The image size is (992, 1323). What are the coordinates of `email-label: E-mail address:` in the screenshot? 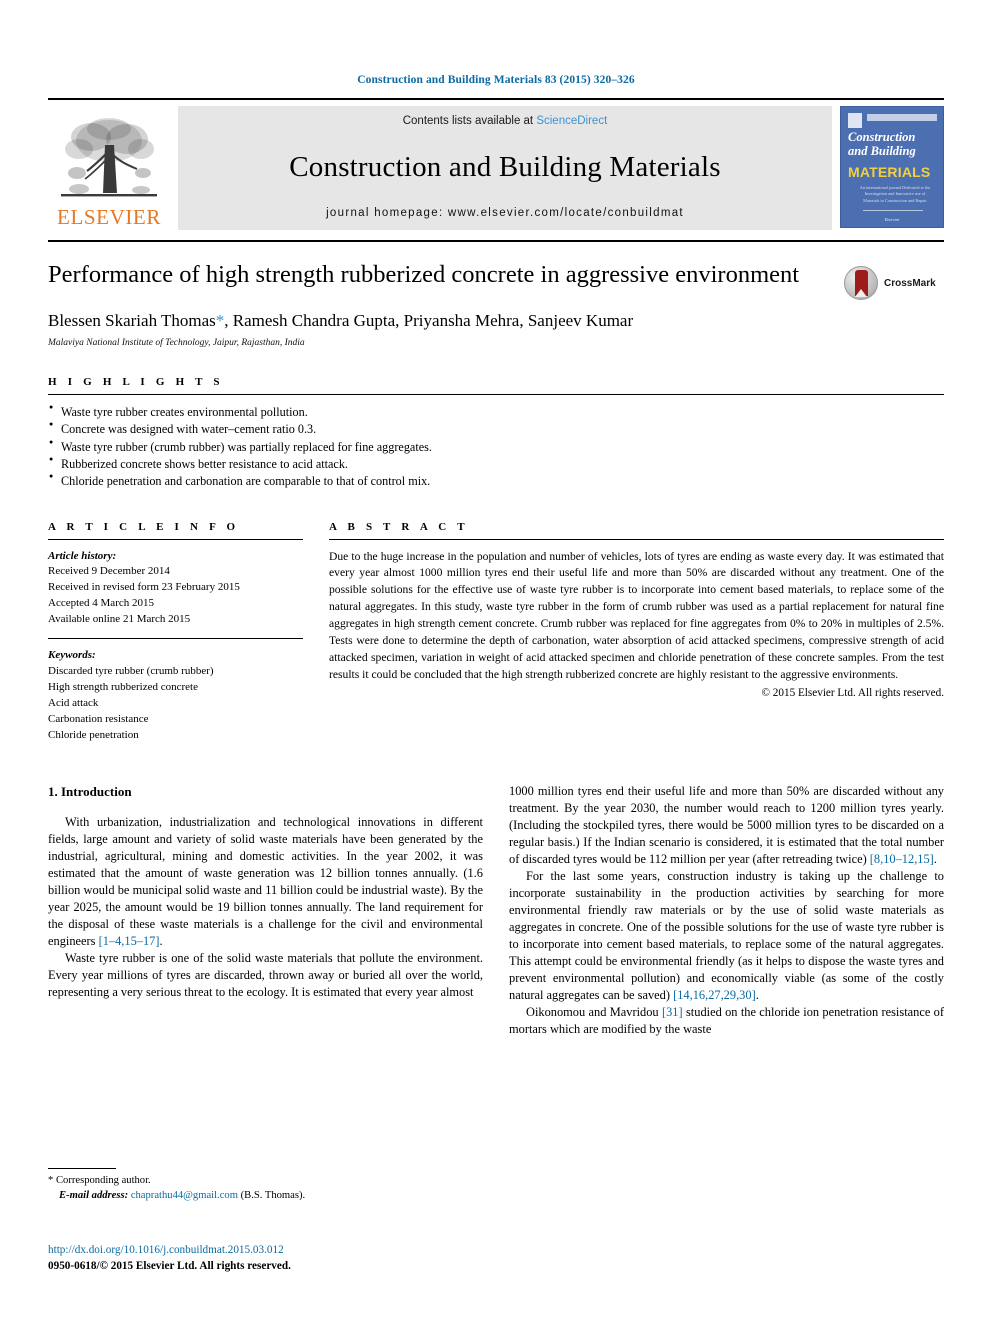 It's located at (94, 1195).